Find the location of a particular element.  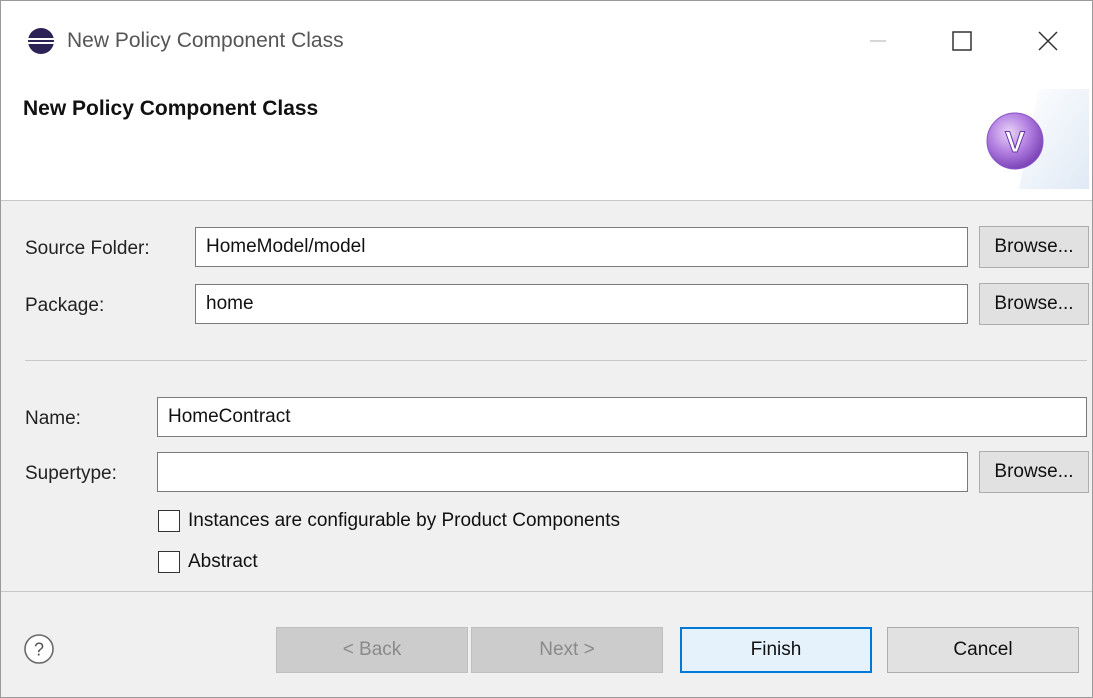

maximize-button is located at coordinates (962, 41).